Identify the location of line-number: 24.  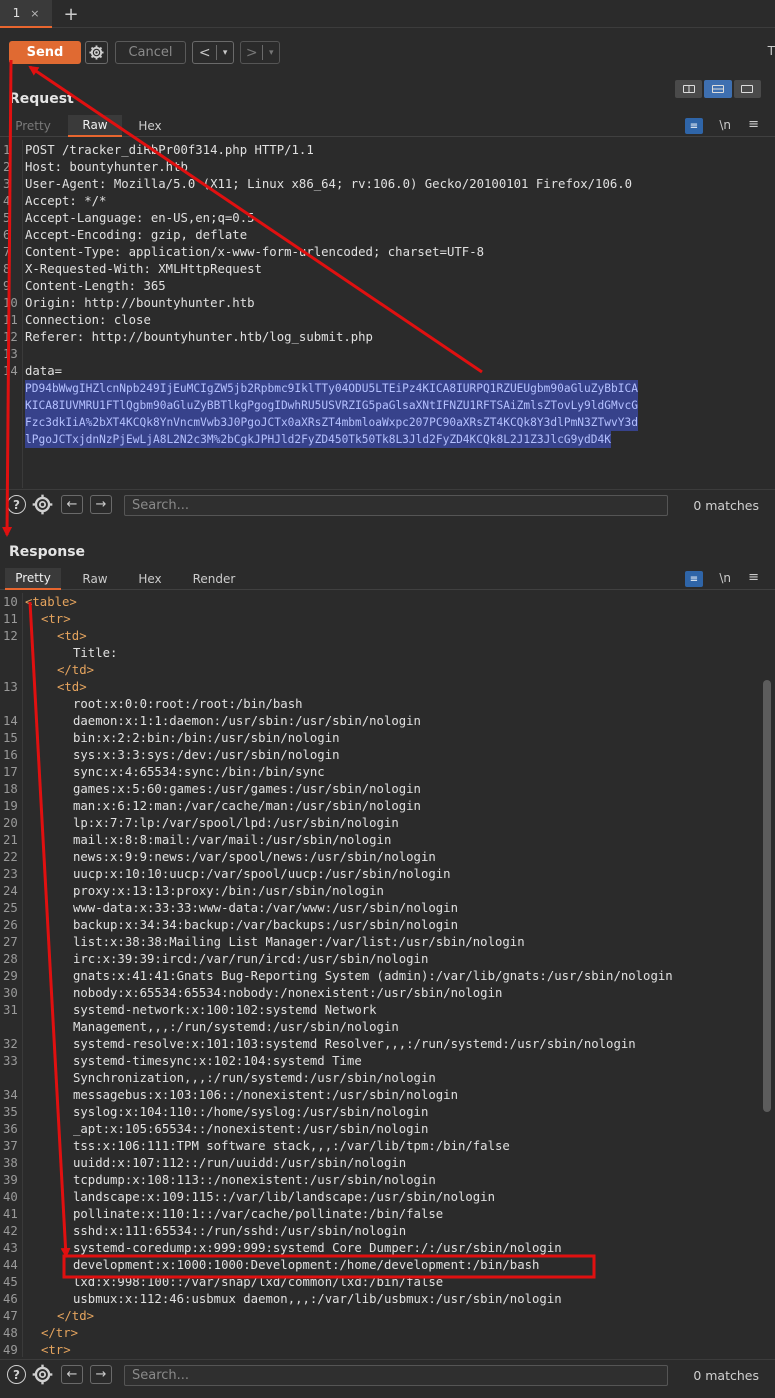
(10, 891).